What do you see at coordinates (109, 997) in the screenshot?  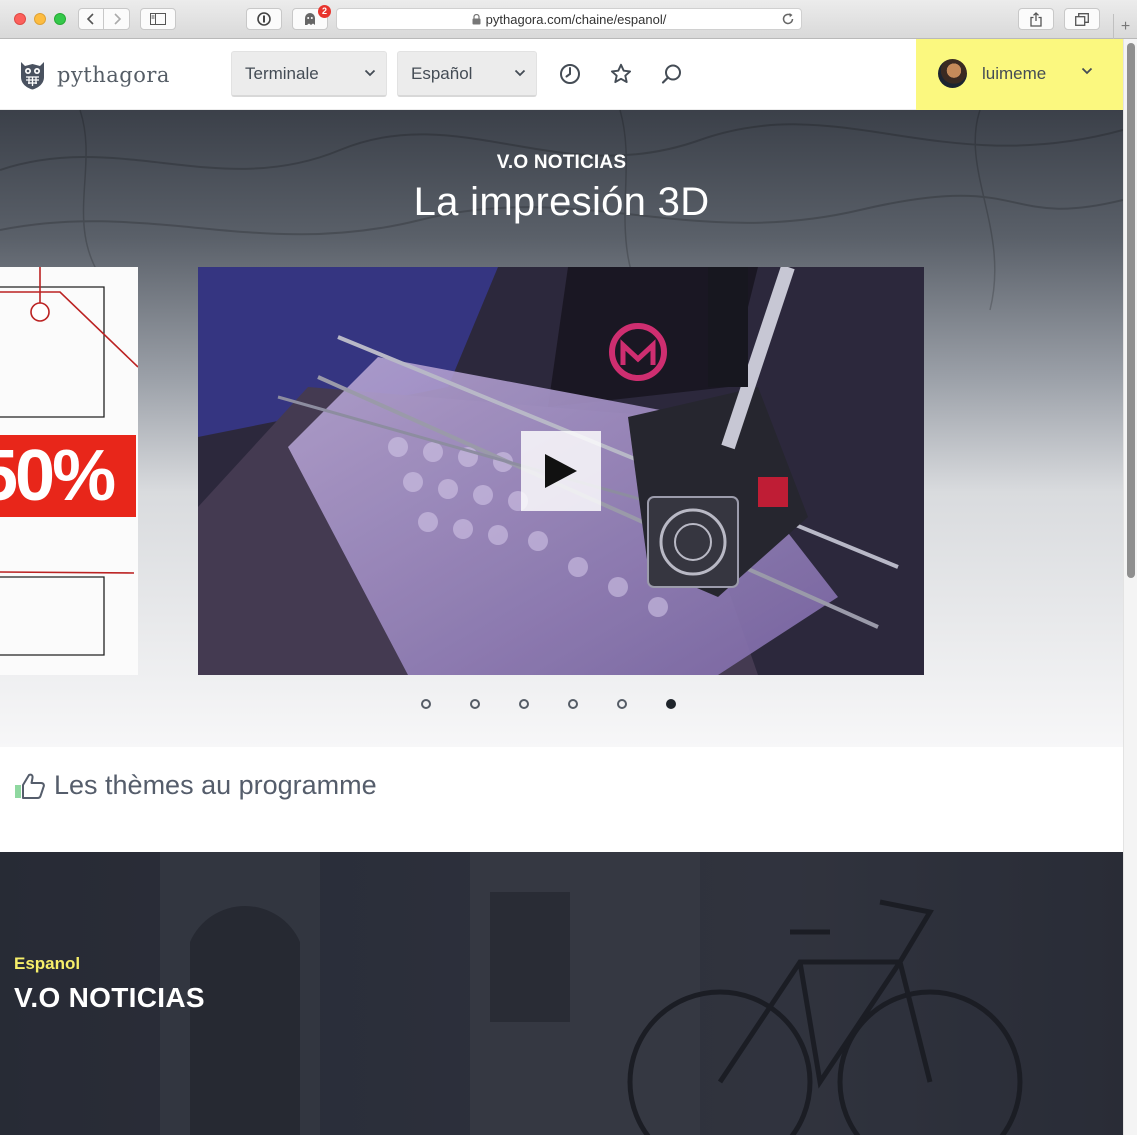 I see `channel-title: V.O NOTICIAS` at bounding box center [109, 997].